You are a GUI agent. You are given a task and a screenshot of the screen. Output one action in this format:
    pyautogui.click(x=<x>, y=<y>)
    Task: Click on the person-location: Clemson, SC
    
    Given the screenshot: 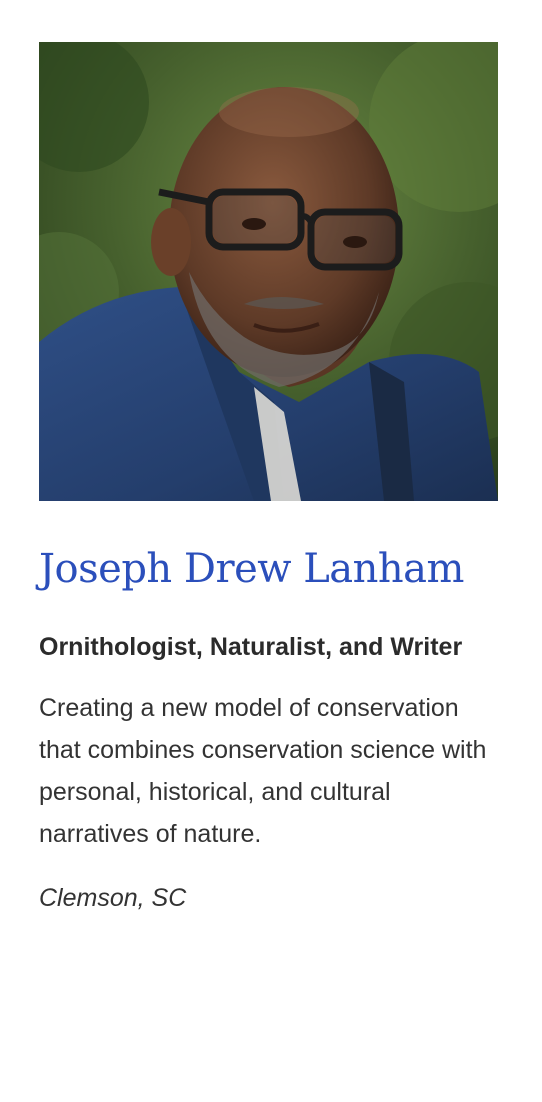 What is the action you would take?
    pyautogui.click(x=113, y=898)
    